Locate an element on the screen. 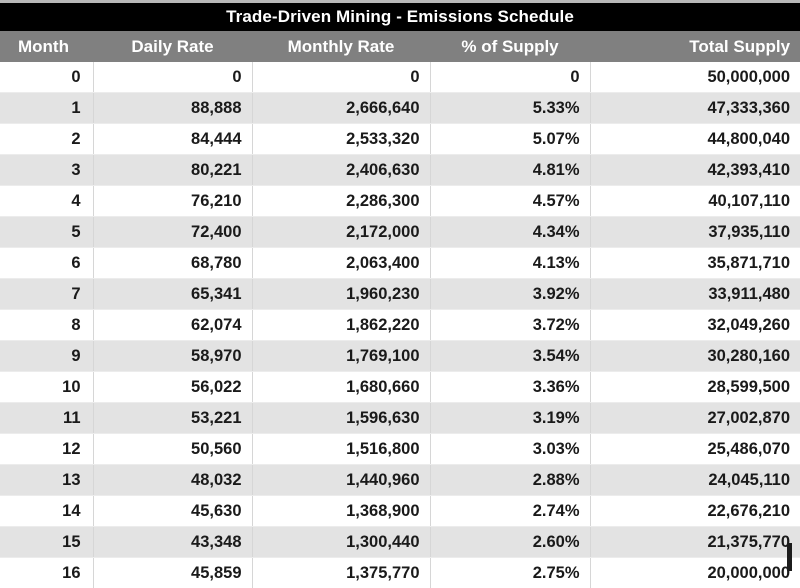 This screenshot has height=588, width=800. table-row: 188,8882,666,6405.33%47,333,360 is located at coordinates (400, 108).